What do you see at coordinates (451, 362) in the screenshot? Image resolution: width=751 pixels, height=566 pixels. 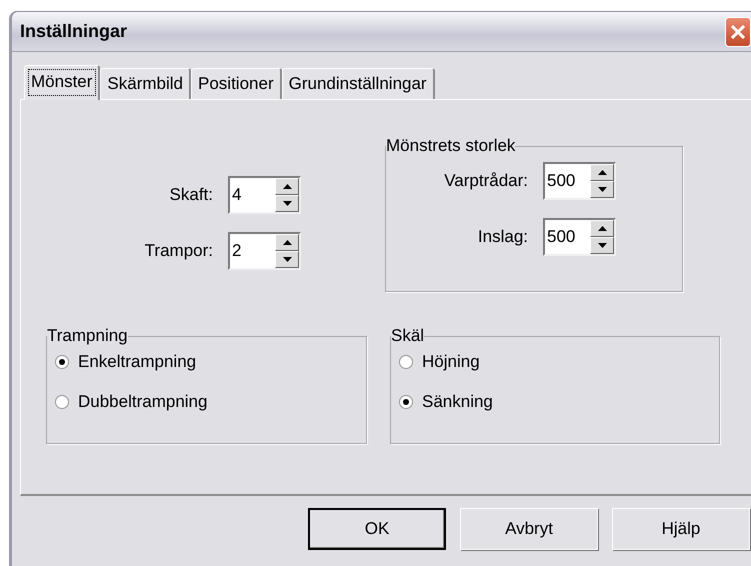 I see `radio-label: Höjning` at bounding box center [451, 362].